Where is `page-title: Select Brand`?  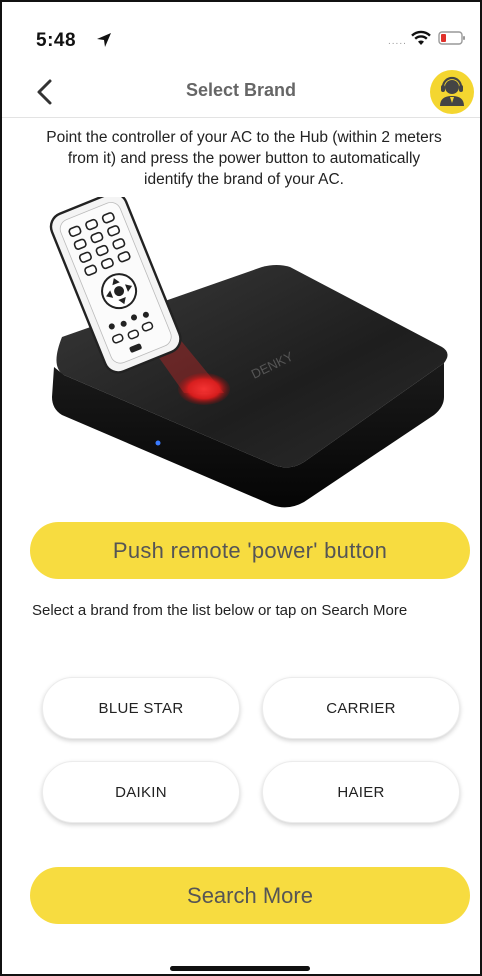 page-title: Select Brand is located at coordinates (241, 90).